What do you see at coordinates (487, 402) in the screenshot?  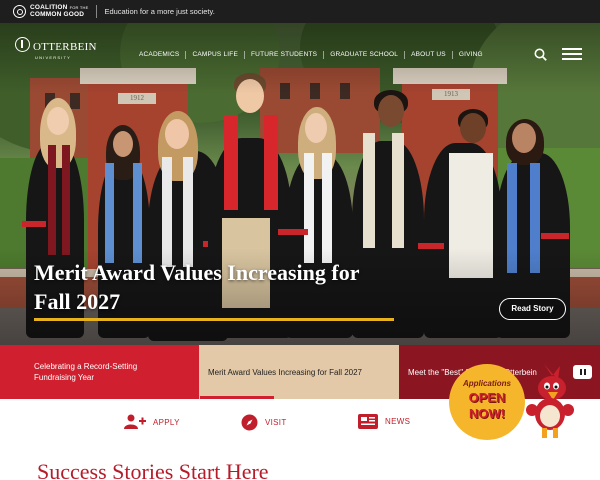 I see `applications-open-badge: Applications OPEN NOW!` at bounding box center [487, 402].